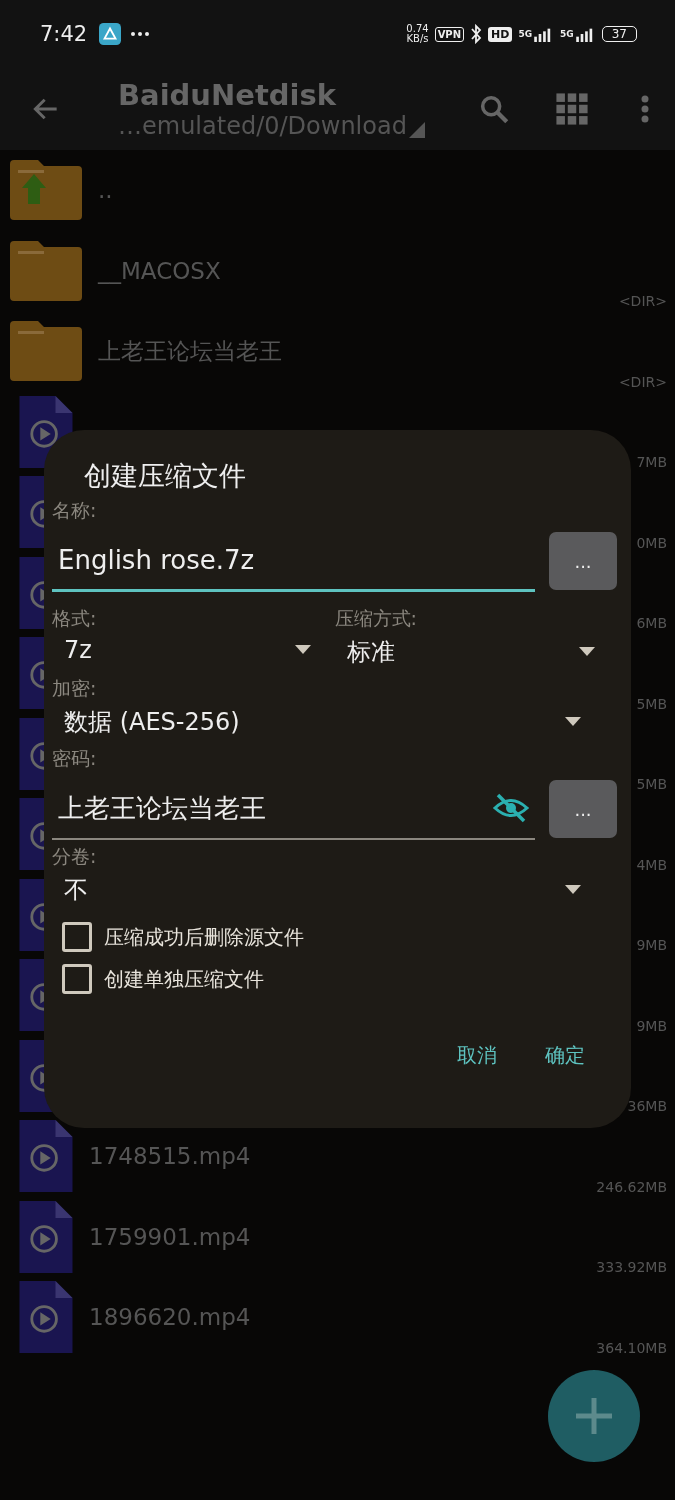  What do you see at coordinates (74, 758) in the screenshot?
I see `field-label: 密码:` at bounding box center [74, 758].